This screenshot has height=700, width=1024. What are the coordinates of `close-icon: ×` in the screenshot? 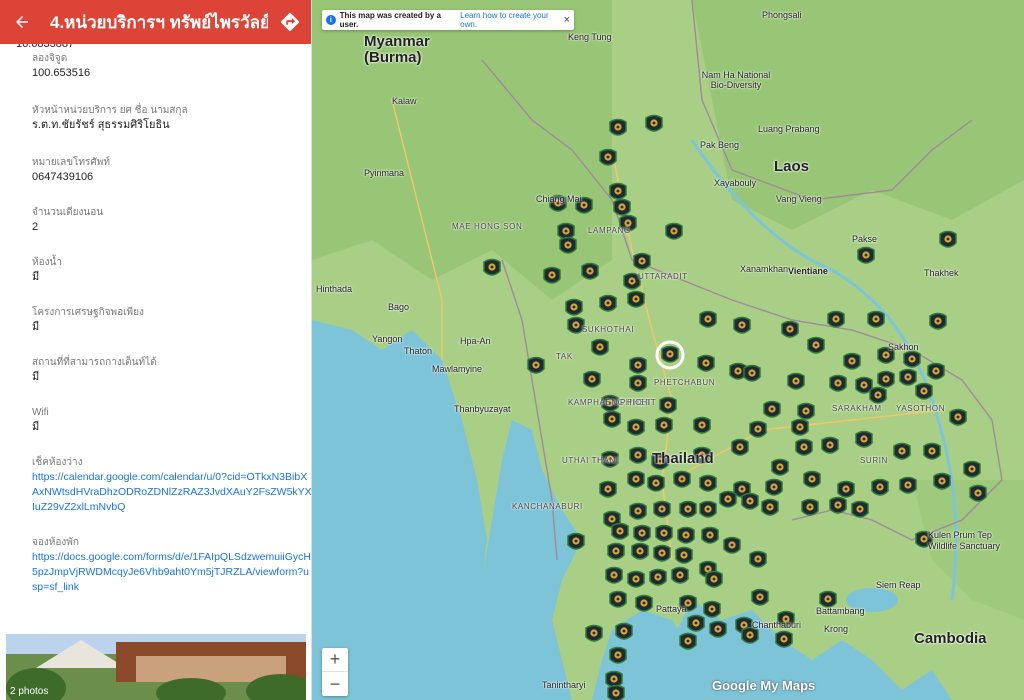 It's located at (567, 20).